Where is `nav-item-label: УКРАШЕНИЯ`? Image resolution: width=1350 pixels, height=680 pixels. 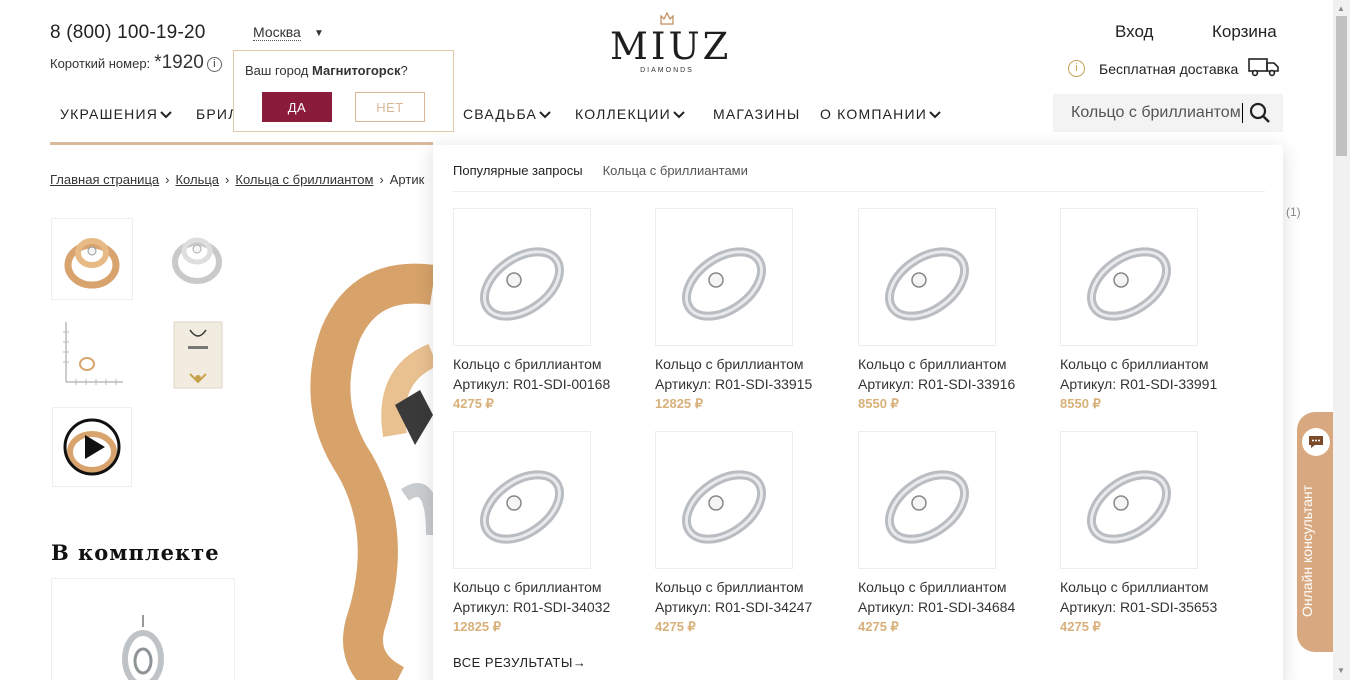
nav-item-label: УКРАШЕНИЯ is located at coordinates (109, 114).